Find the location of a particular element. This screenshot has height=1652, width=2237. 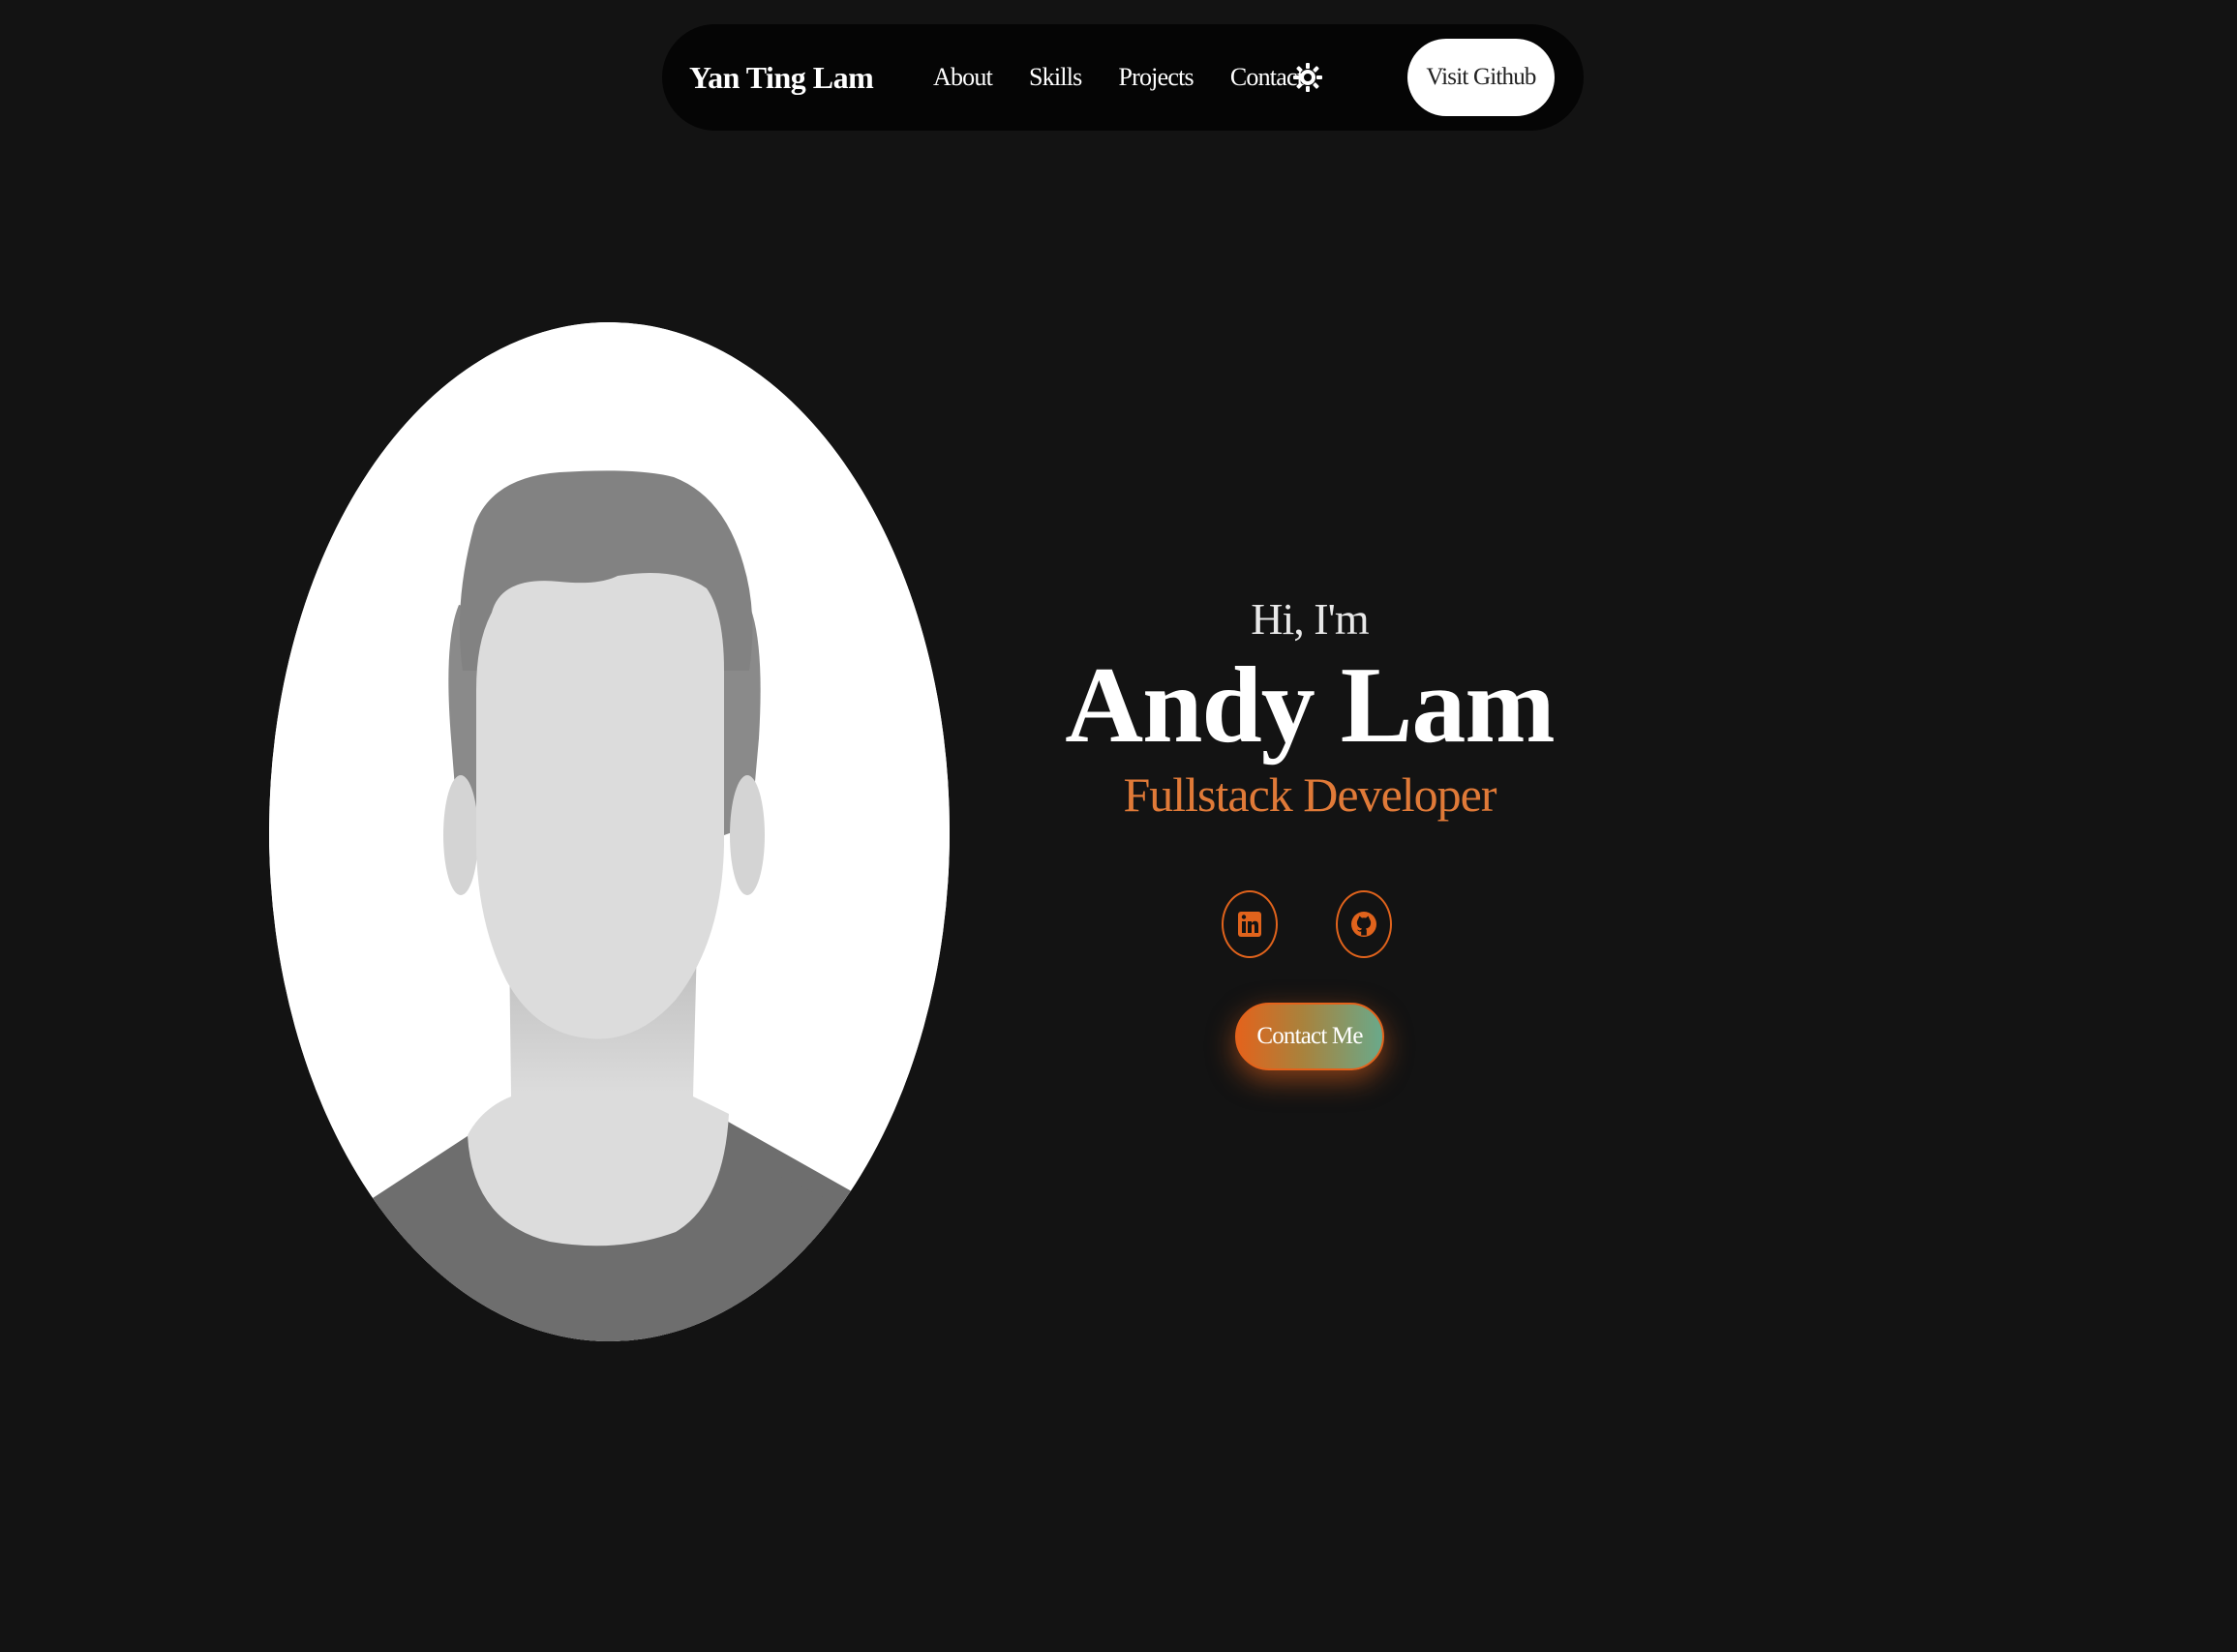

social-links is located at coordinates (1310, 929).